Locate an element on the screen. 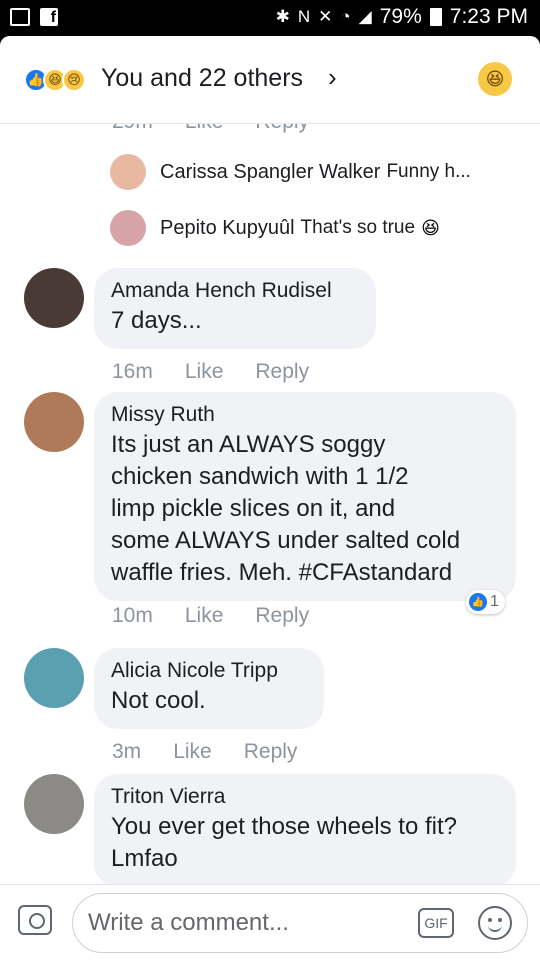 Image resolution: width=540 pixels, height=960 pixels. like-icon: 👍 is located at coordinates (478, 602).